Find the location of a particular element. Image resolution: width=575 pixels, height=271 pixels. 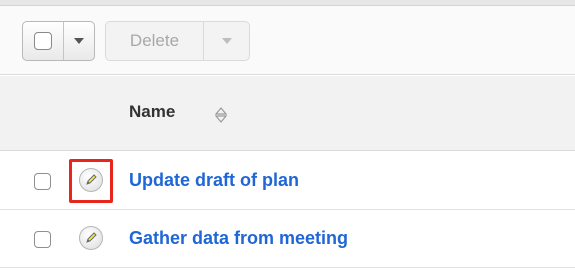

select-all-button-group is located at coordinates (58, 41).